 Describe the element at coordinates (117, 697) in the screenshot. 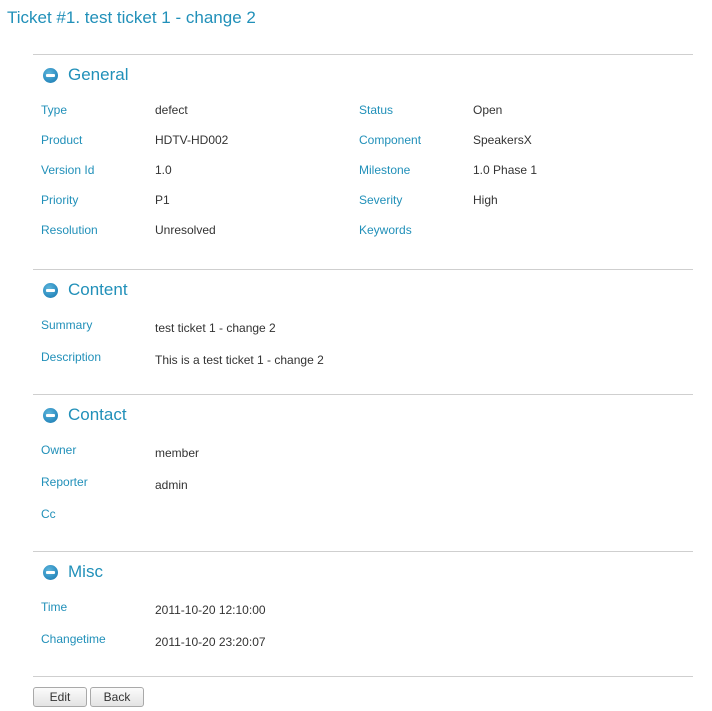

I see `back-button: Back` at that location.